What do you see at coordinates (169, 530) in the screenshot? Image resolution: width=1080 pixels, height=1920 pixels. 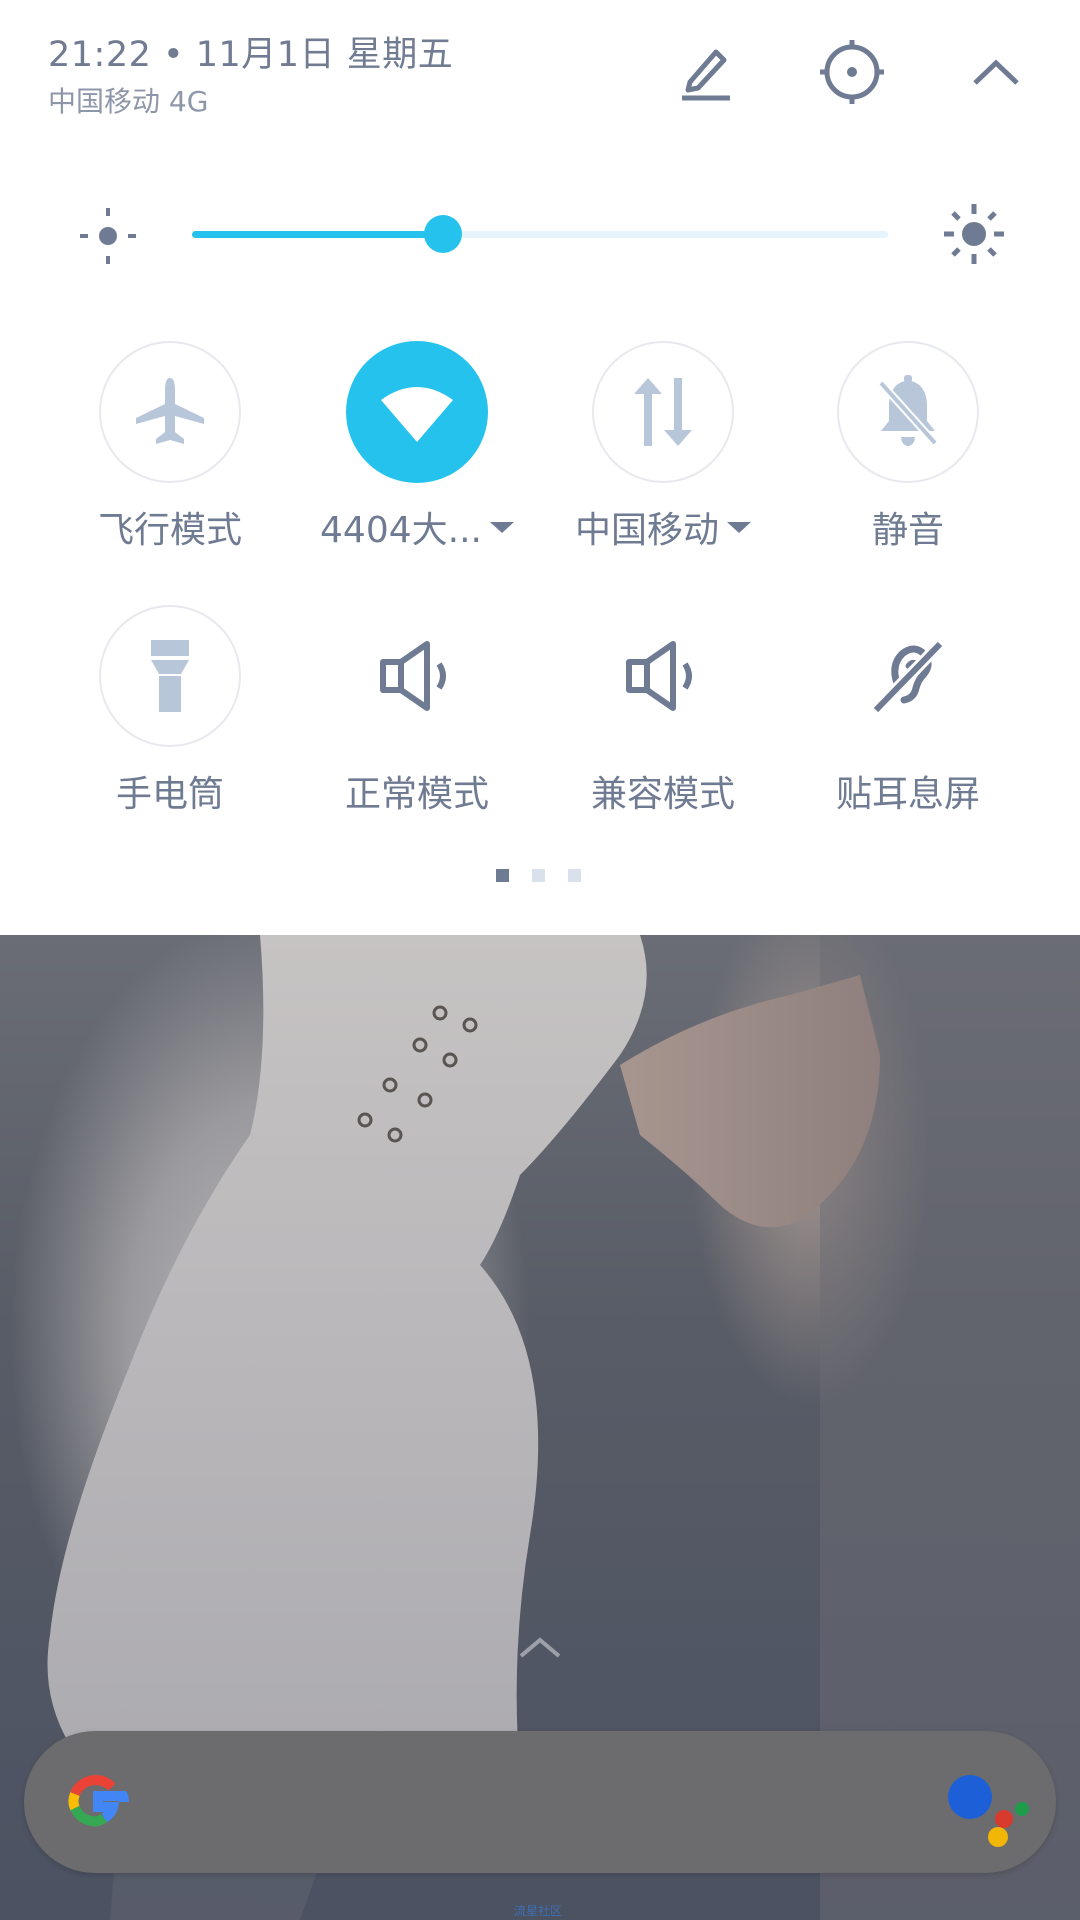 I see `tile-label: 飞行模式` at bounding box center [169, 530].